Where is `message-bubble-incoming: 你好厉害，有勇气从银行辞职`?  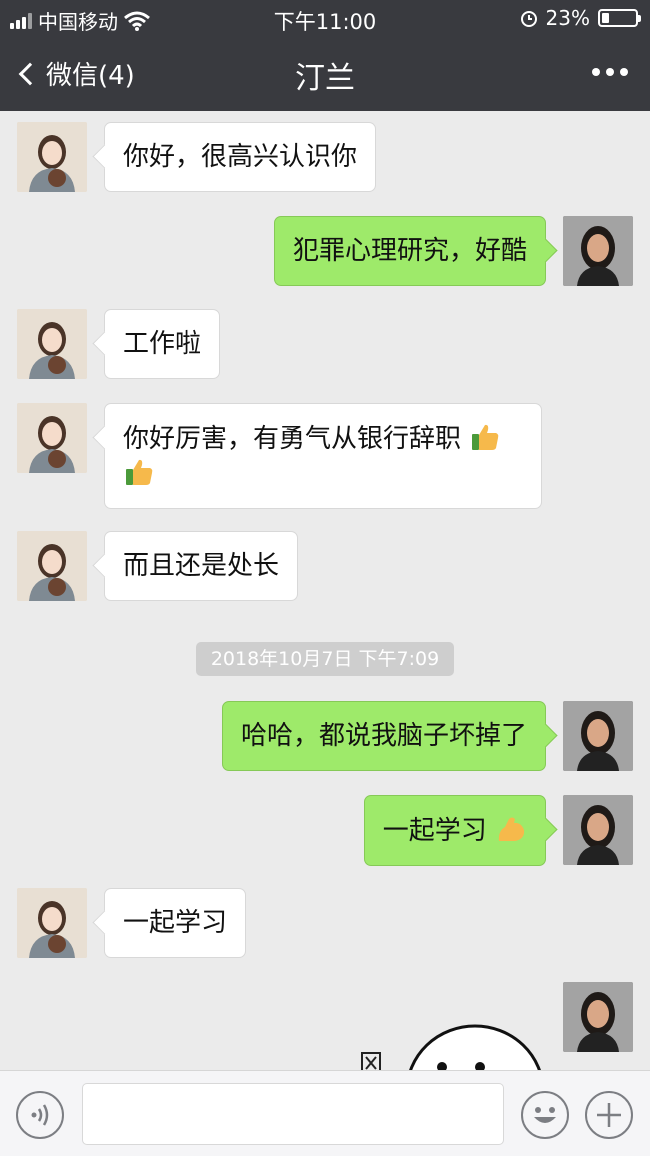 message-bubble-incoming: 你好厉害，有勇气从银行辞职 is located at coordinates (323, 456).